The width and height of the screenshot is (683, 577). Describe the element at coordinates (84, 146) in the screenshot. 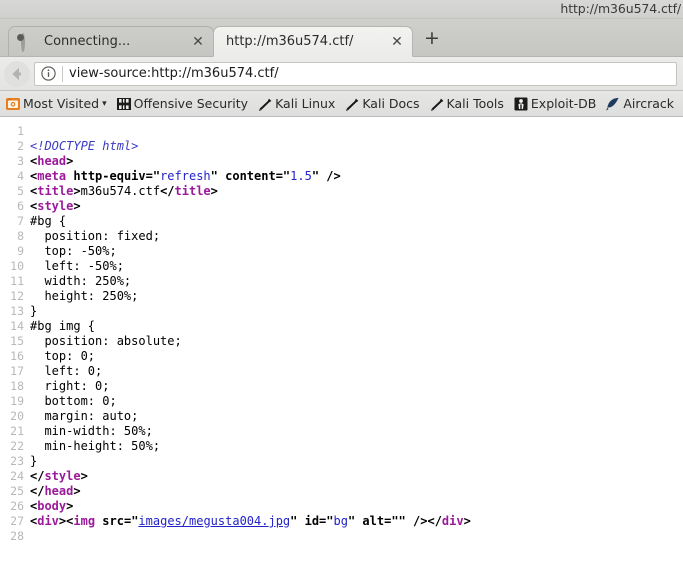

I see `code-token: <!DOCTYPE html>` at that location.